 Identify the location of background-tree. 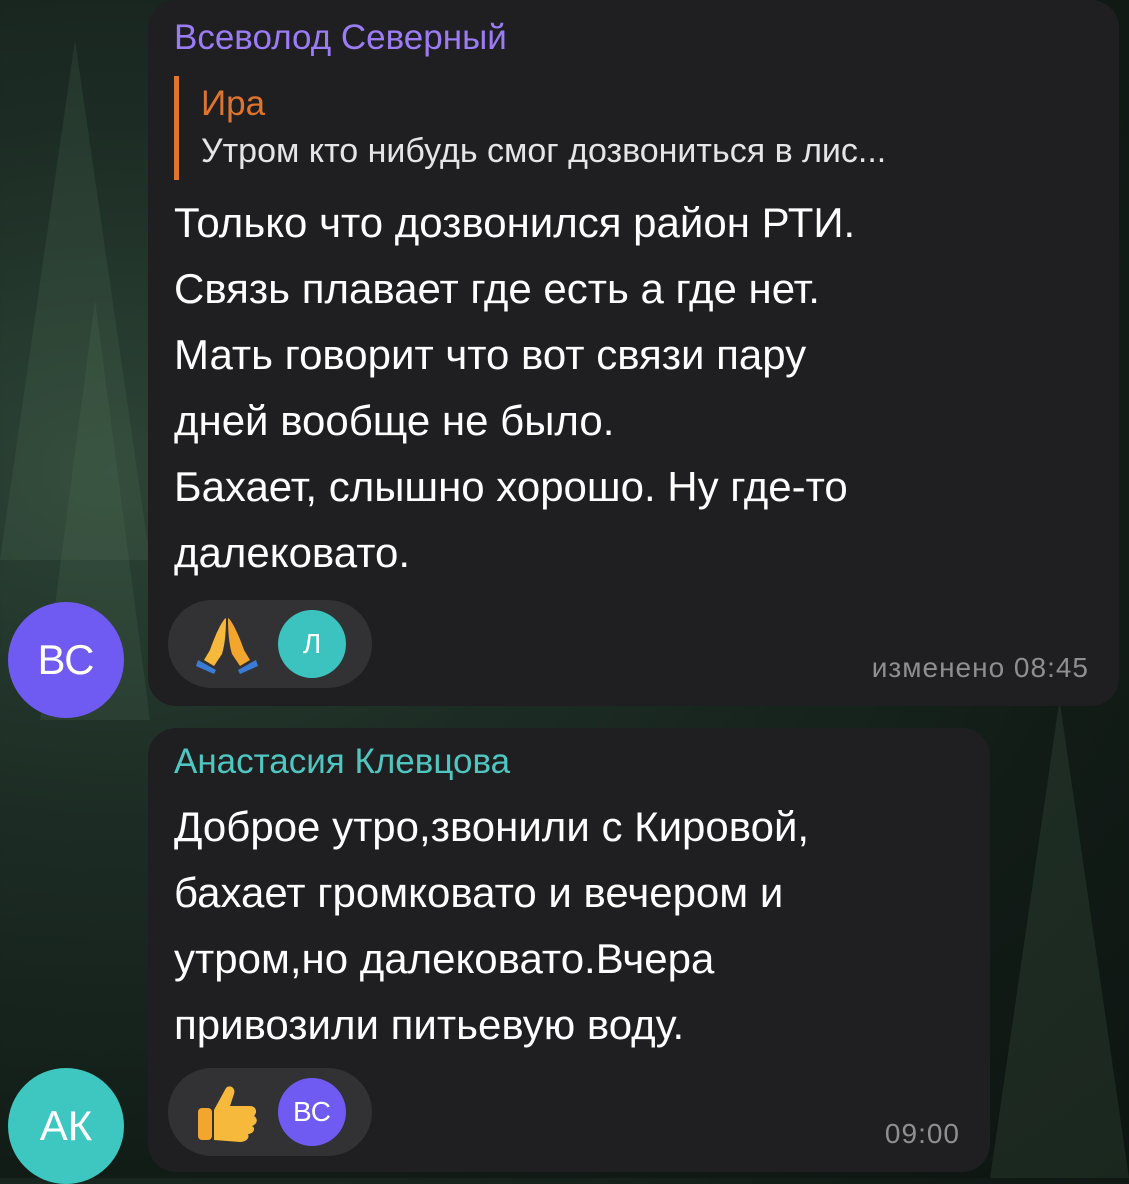
(1059, 939).